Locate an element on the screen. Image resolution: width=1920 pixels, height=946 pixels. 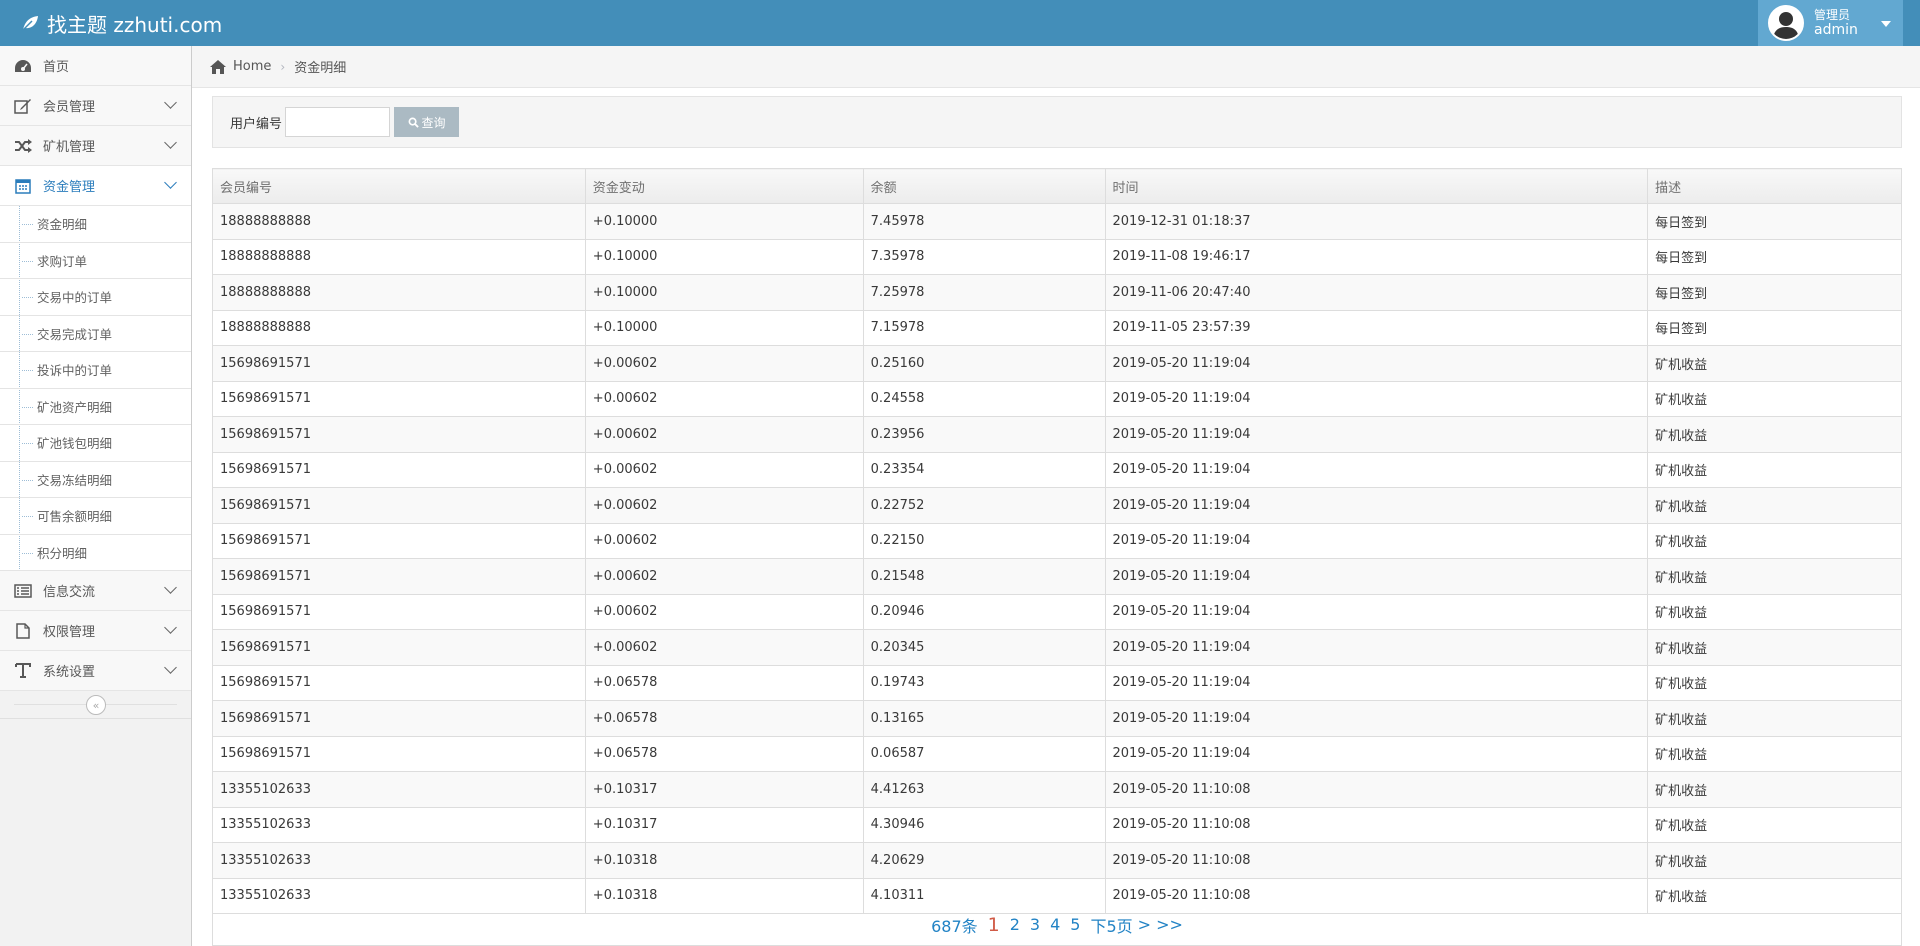
query-button: 查询 is located at coordinates (427, 122).